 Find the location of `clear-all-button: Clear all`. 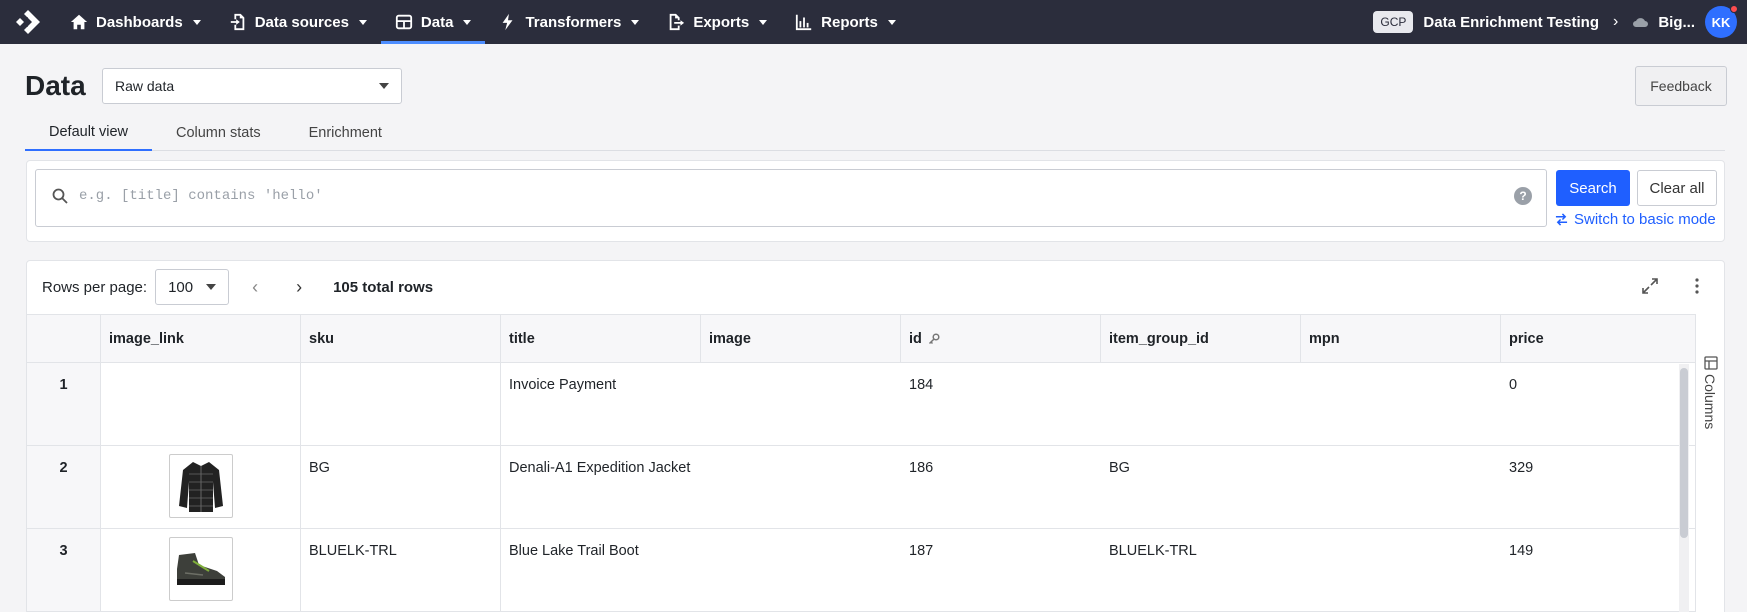

clear-all-button: Clear all is located at coordinates (1677, 188).